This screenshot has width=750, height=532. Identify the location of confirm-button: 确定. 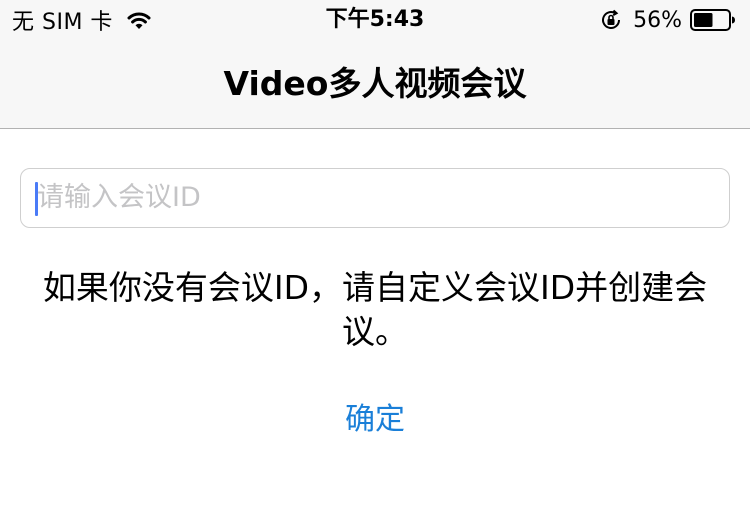
(375, 420).